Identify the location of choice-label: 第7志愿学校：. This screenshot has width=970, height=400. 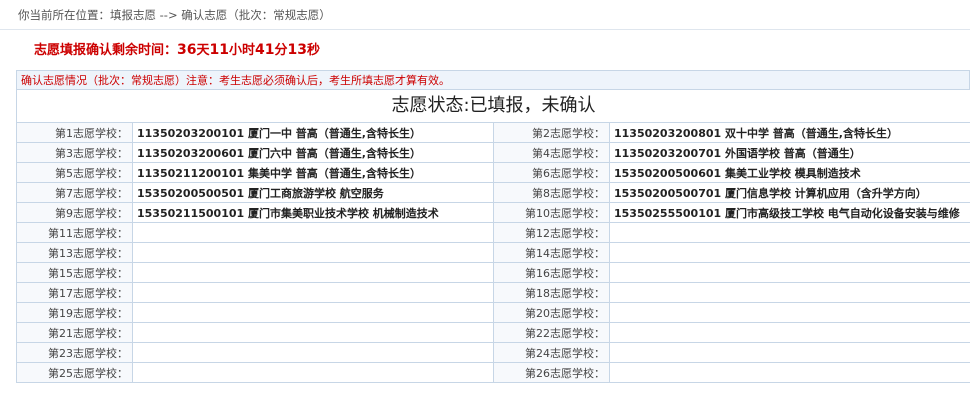
(74, 192).